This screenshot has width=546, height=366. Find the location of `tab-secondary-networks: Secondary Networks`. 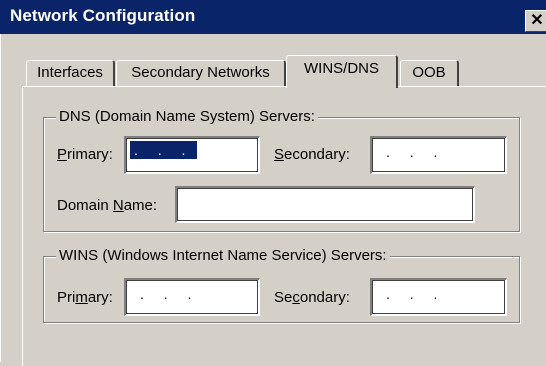

tab-secondary-networks: Secondary Networks is located at coordinates (201, 73).